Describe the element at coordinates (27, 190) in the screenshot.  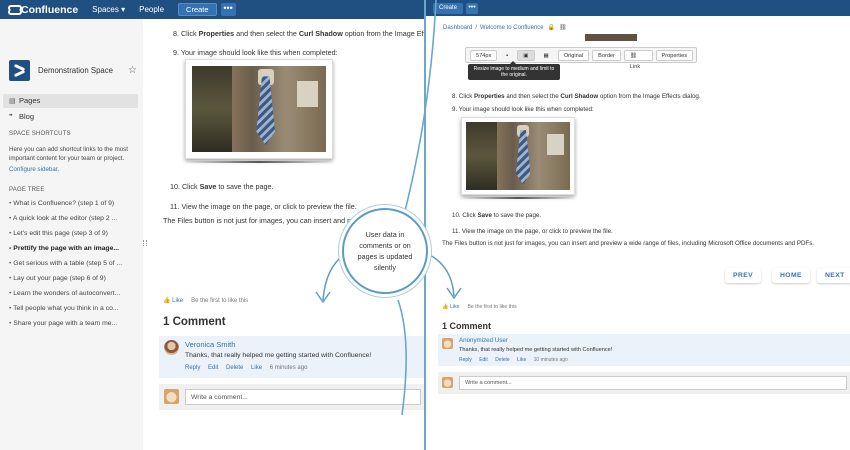
I see `page-tree-heading: PAGE TREE` at that location.